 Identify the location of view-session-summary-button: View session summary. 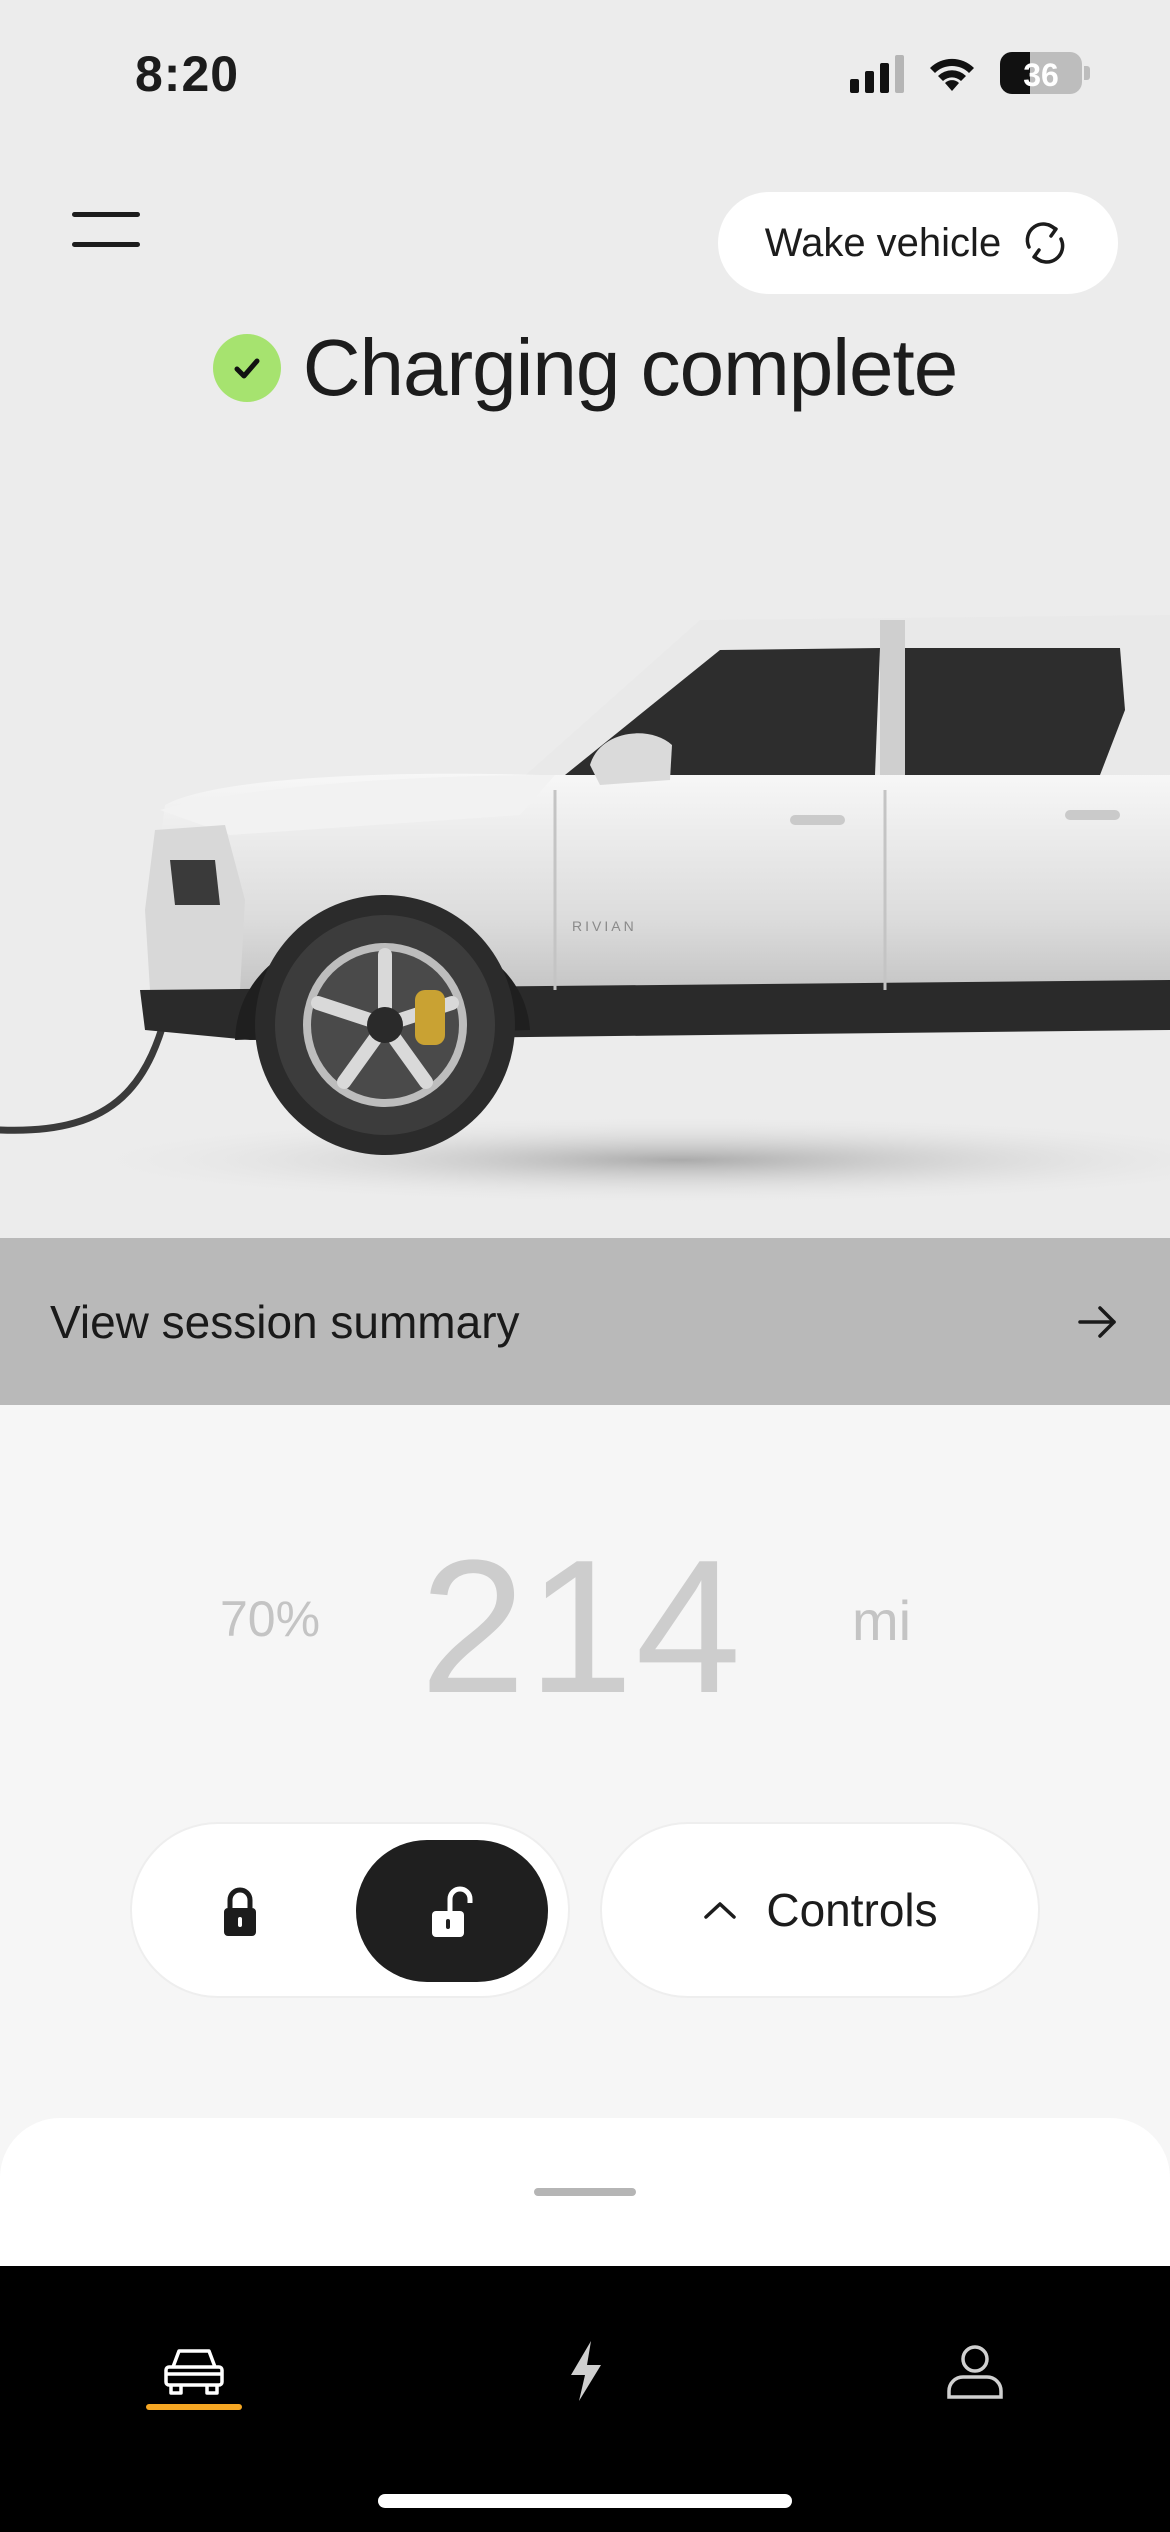
(585, 1321).